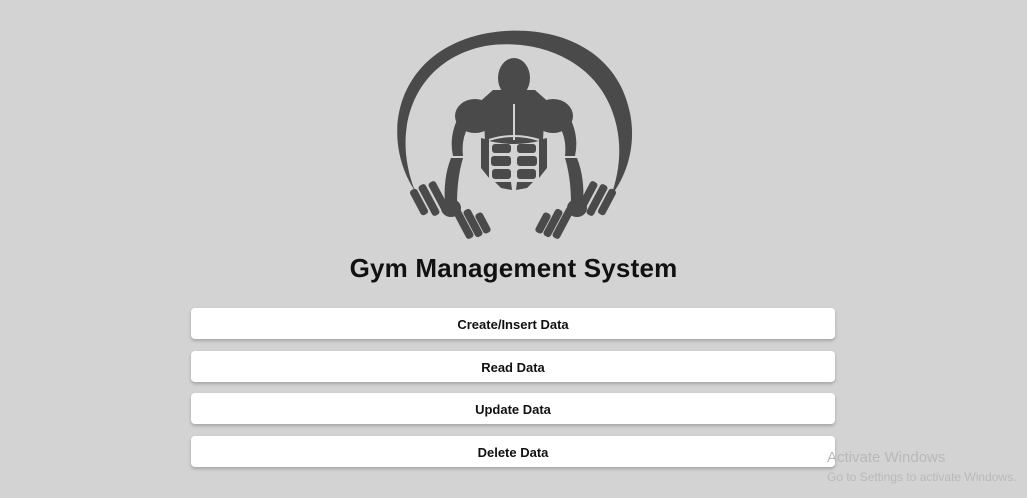  What do you see at coordinates (513, 323) in the screenshot?
I see `create-insert-data-button: Create/Insert Data` at bounding box center [513, 323].